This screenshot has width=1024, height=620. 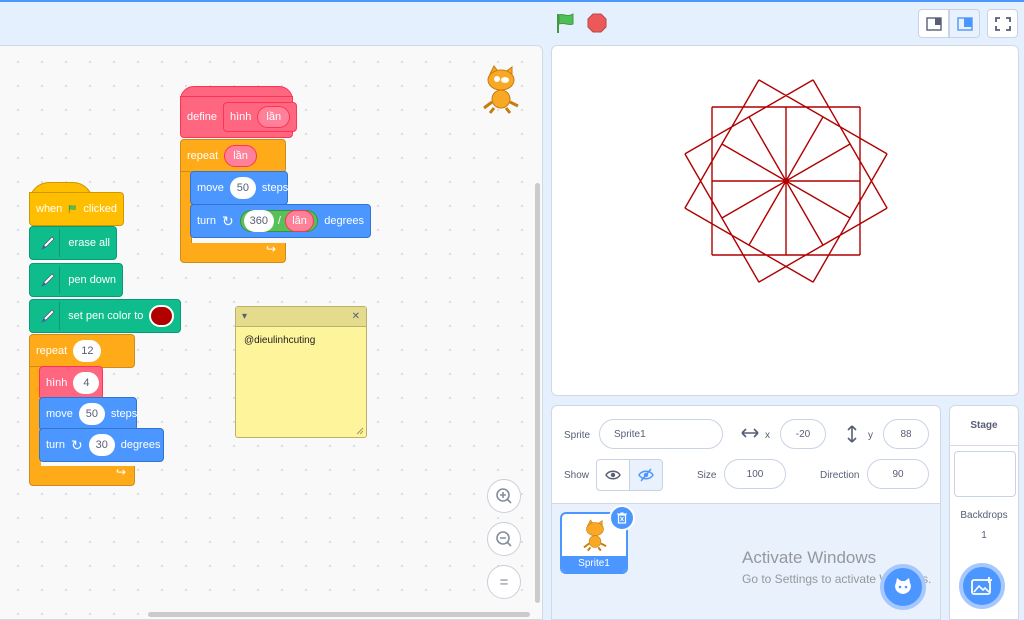 What do you see at coordinates (767, 435) in the screenshot?
I see `x-label: x` at bounding box center [767, 435].